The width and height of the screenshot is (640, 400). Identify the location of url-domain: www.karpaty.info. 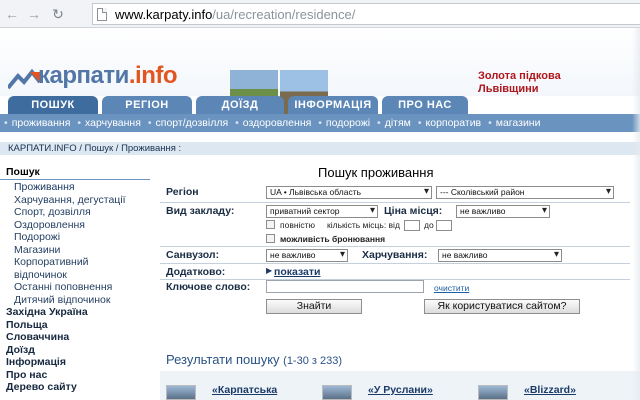
(164, 14).